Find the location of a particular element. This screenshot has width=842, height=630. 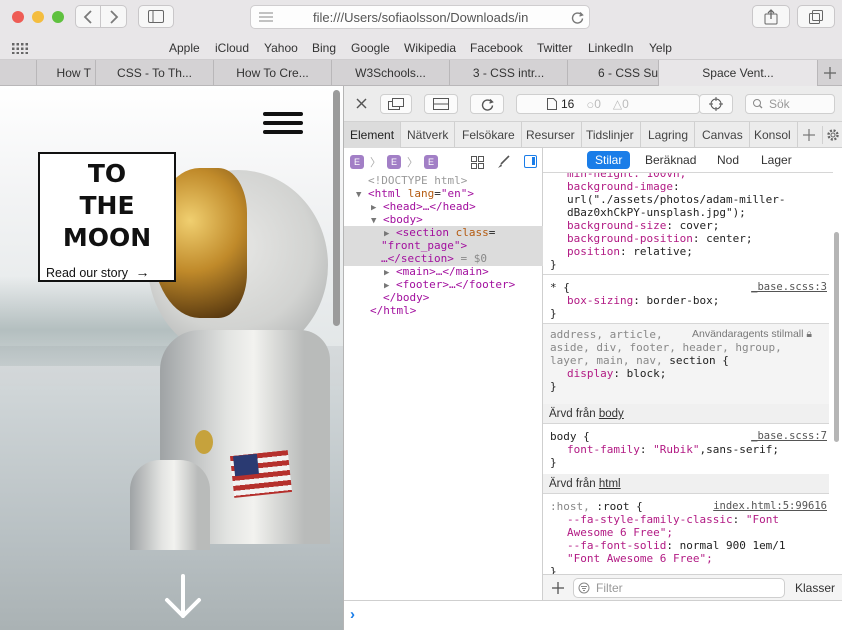

dom-node-footer: ▶ <footer>…</footer> is located at coordinates (449, 284).